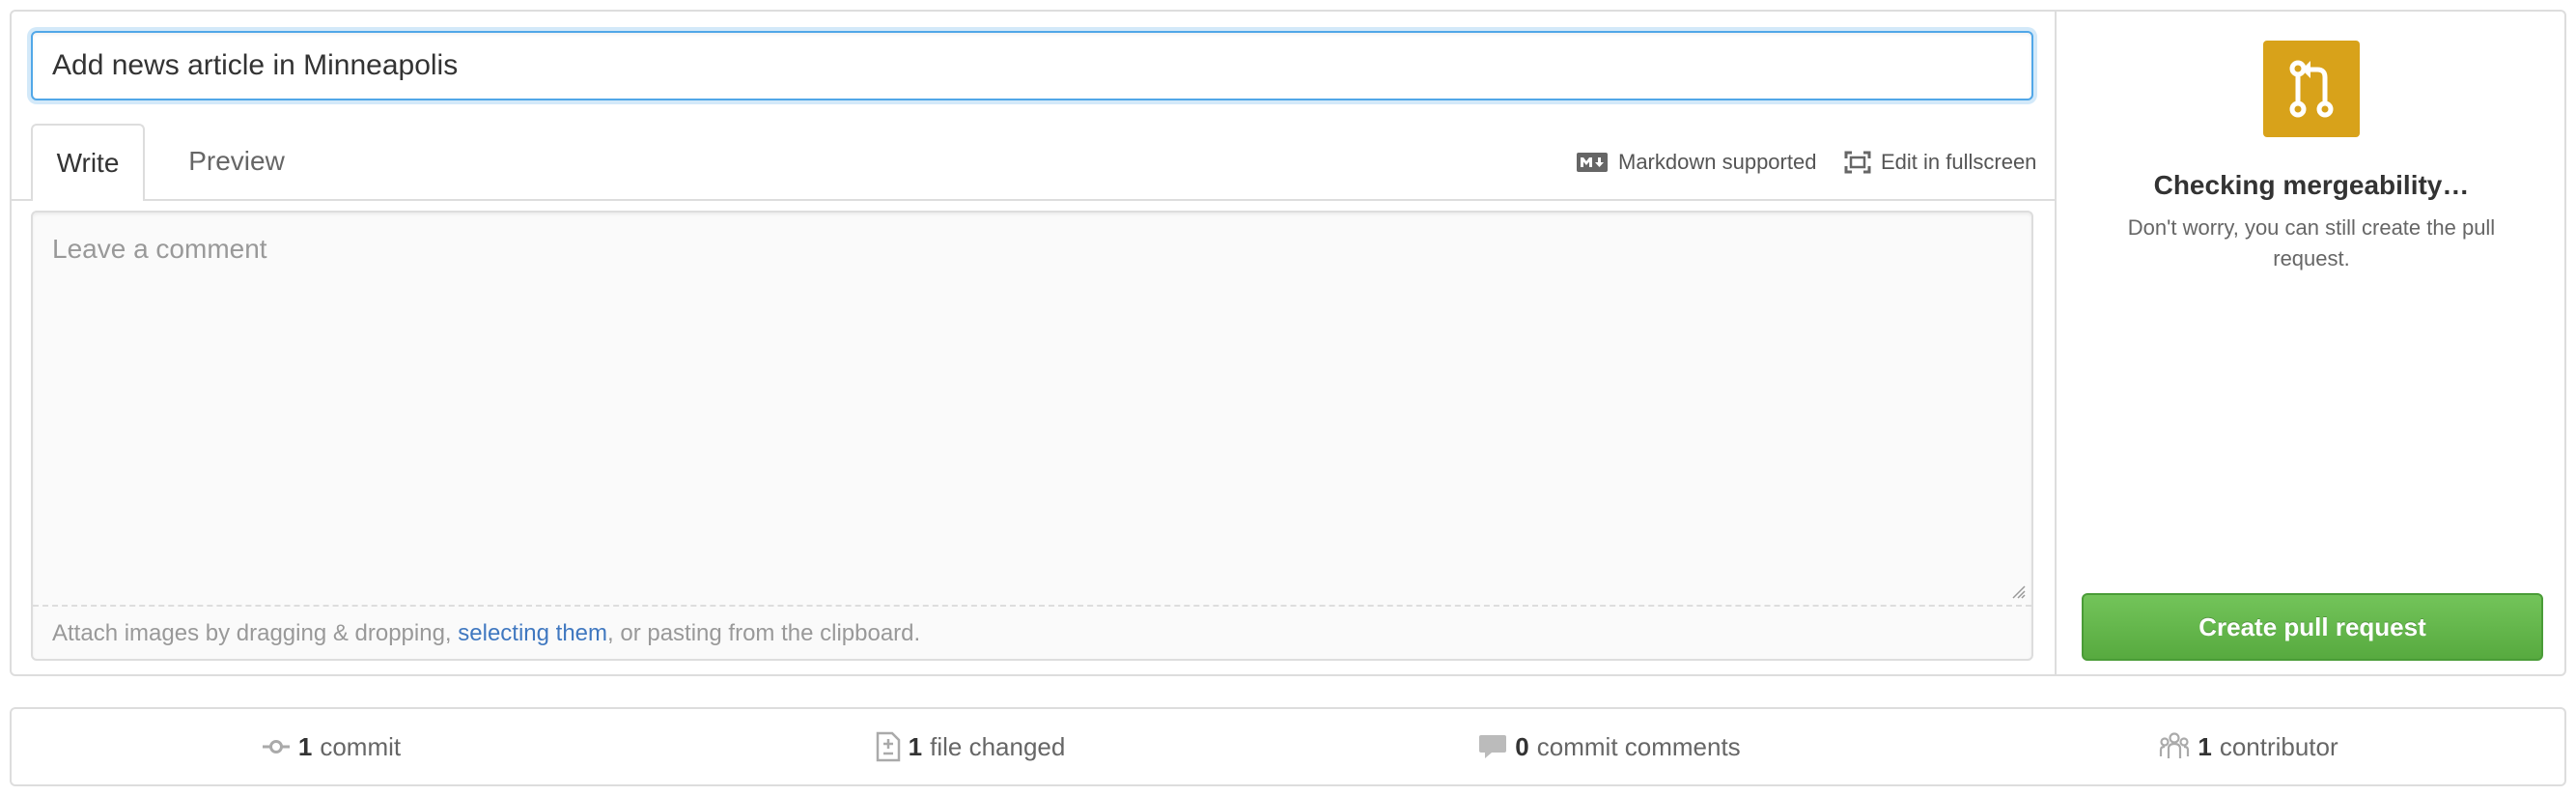 This screenshot has height=796, width=2576. I want to click on contributor-label: contributor, so click(2278, 746).